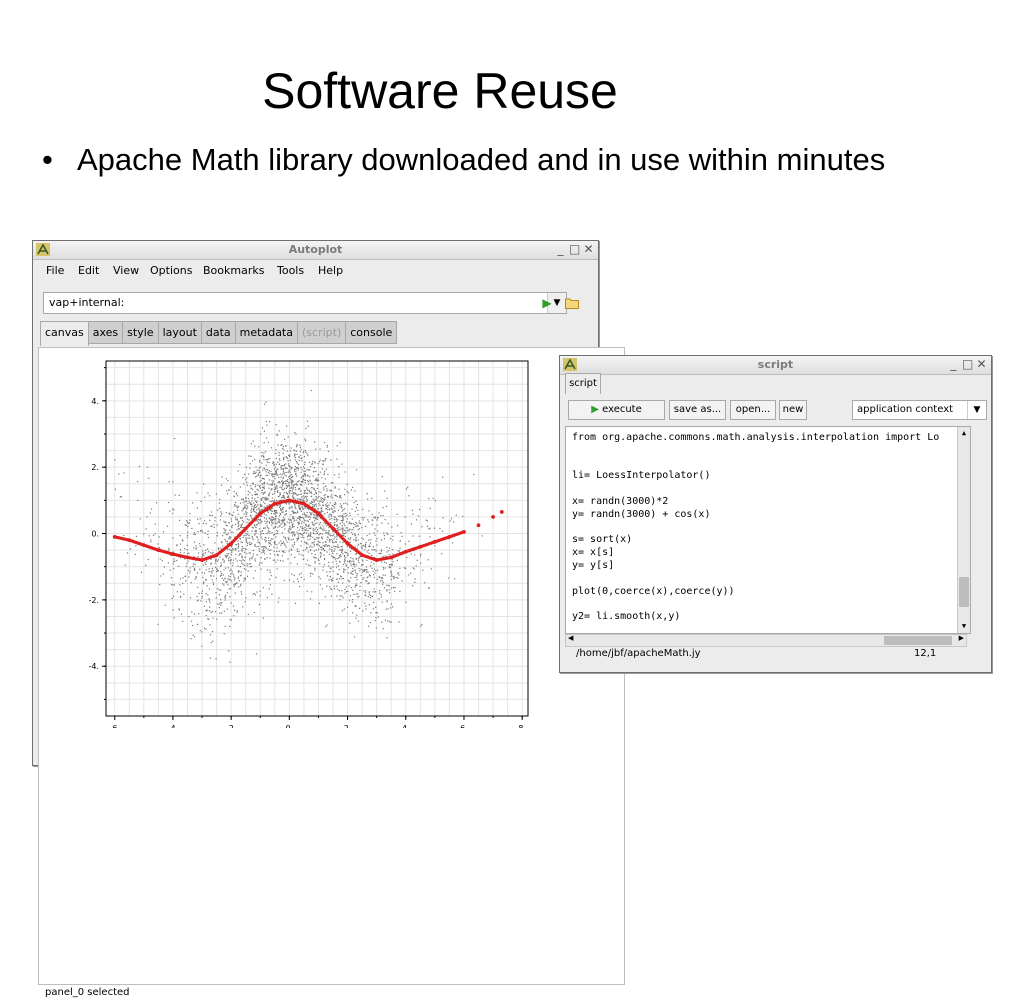 This screenshot has width=1023, height=998. Describe the element at coordinates (86, 302) in the screenshot. I see `url-input: vap+internal:` at that location.